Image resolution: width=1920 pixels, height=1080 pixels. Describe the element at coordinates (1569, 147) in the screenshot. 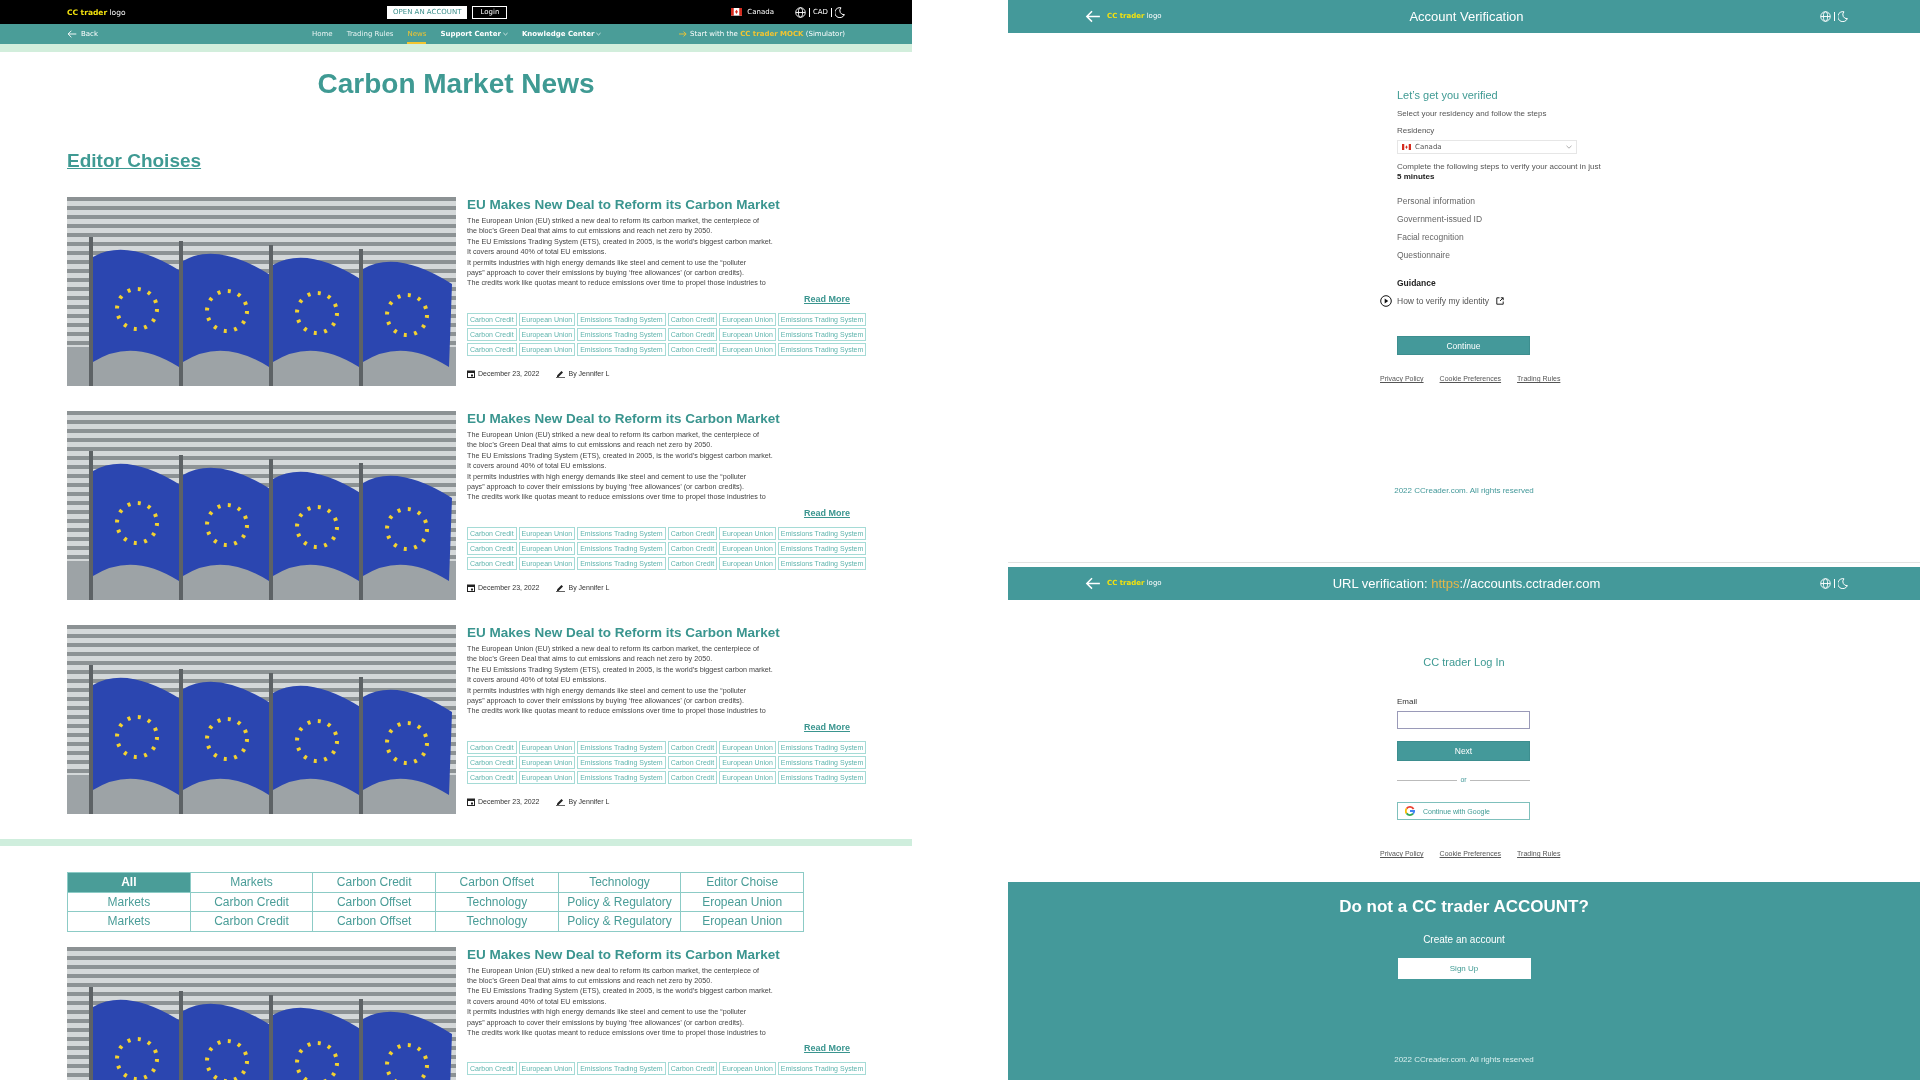

I see `chevron-icon` at that location.